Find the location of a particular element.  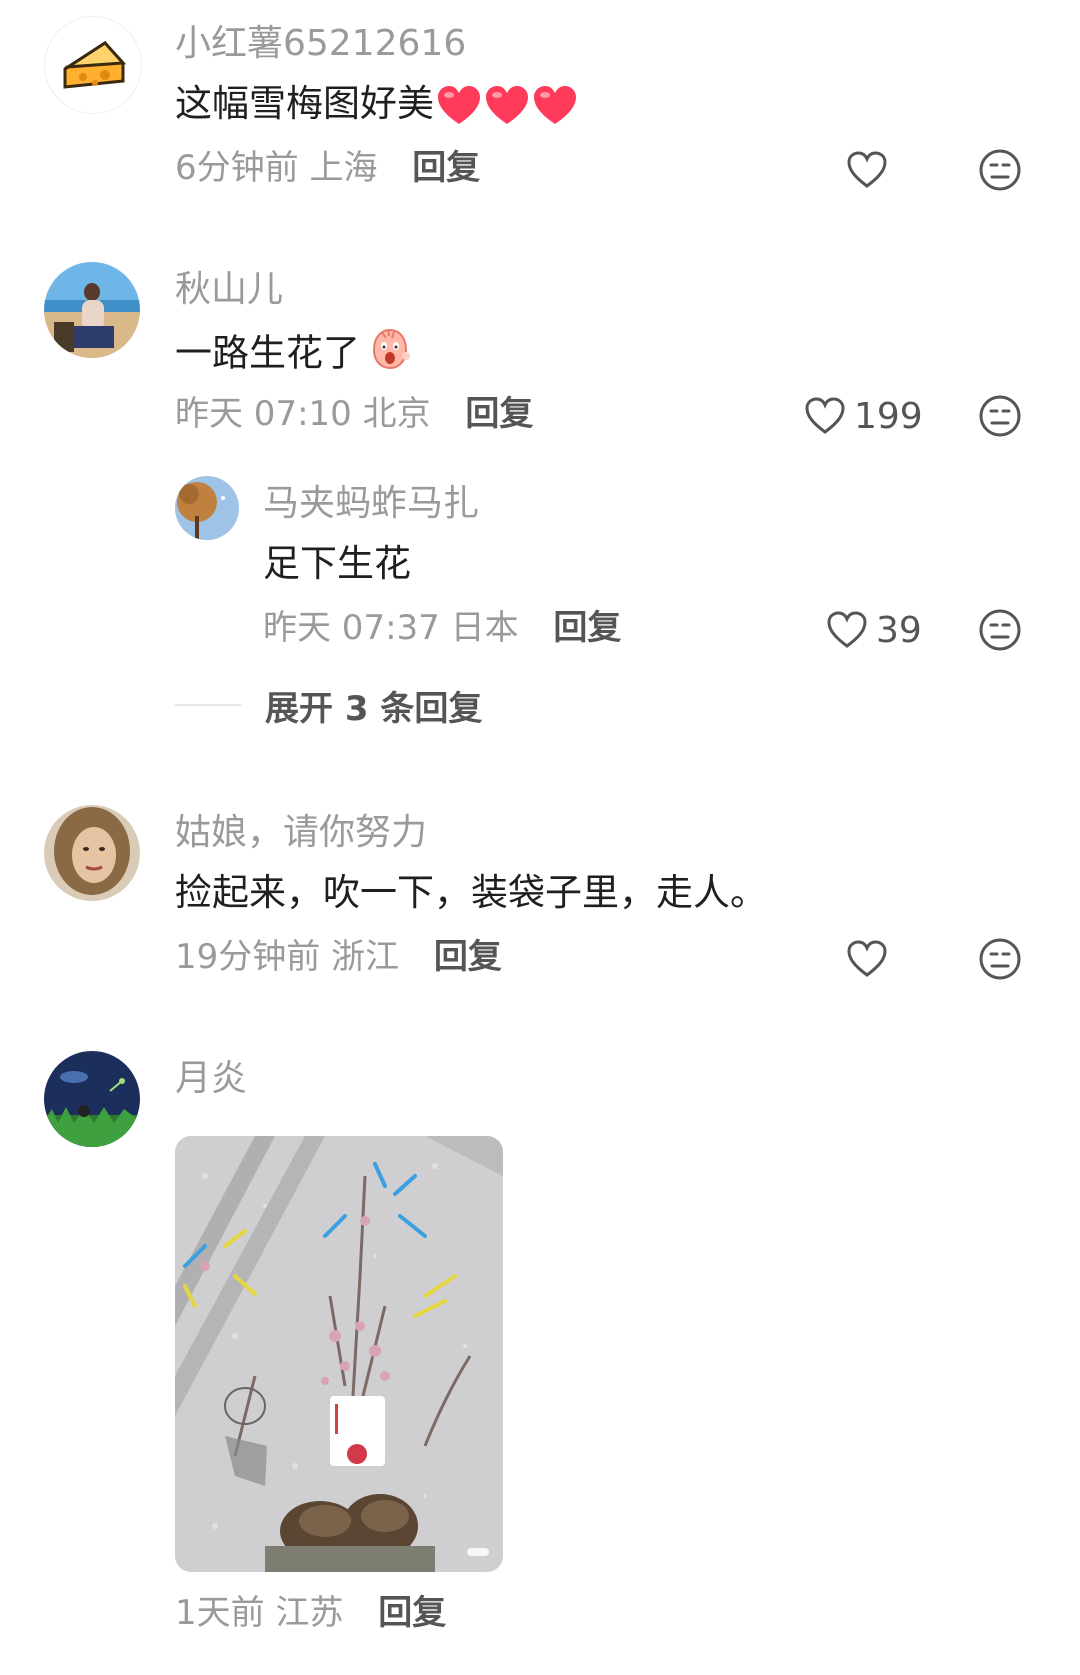

comment-meta: 19分钟前 浙江 回复 is located at coordinates (338, 957).